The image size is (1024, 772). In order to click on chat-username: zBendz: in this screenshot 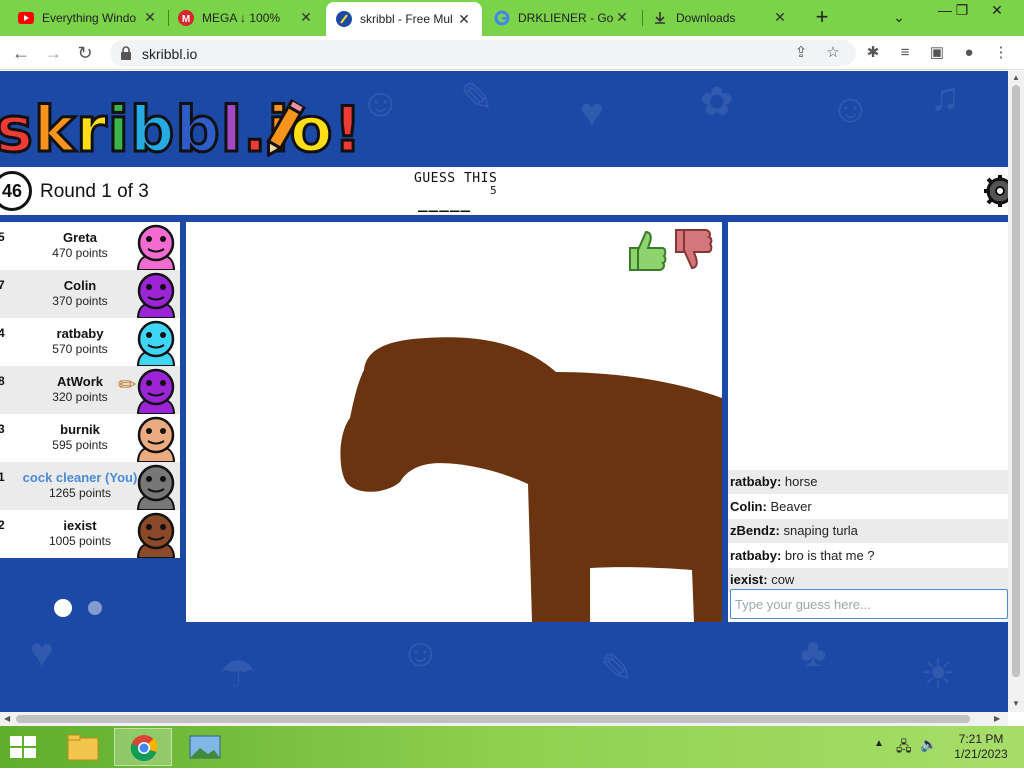, I will do `click(755, 530)`.